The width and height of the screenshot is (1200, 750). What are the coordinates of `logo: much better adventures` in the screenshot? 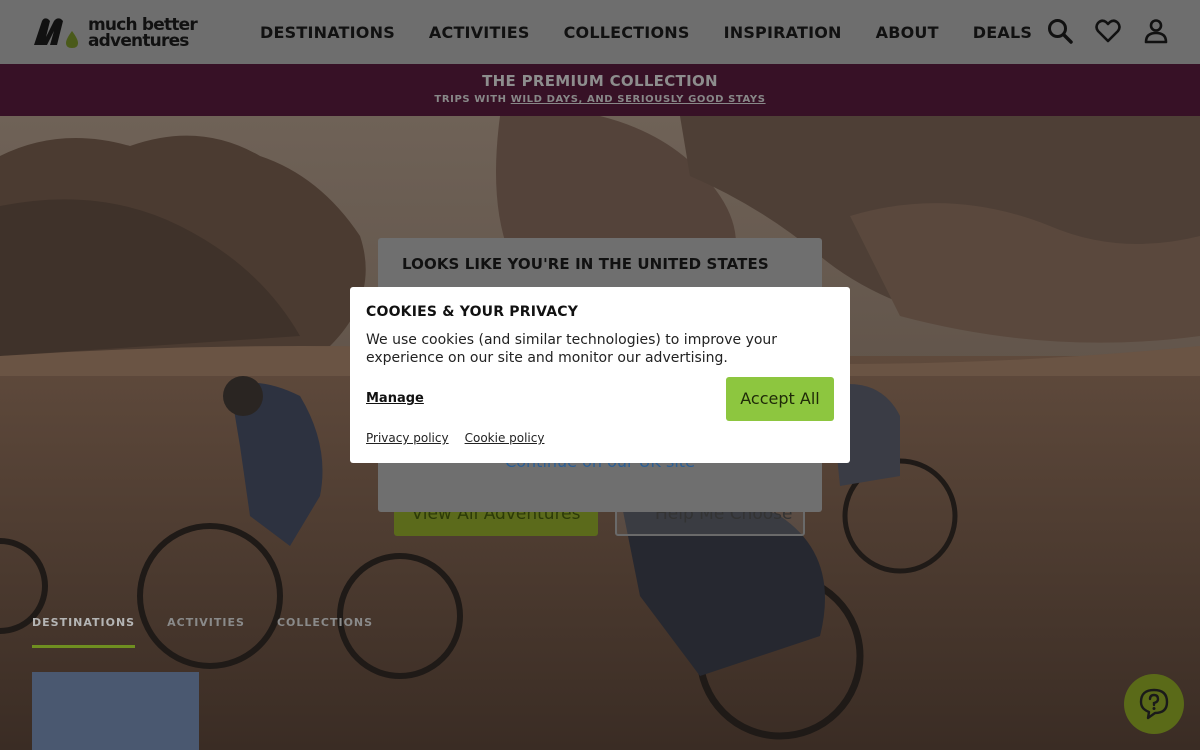 It's located at (117, 33).